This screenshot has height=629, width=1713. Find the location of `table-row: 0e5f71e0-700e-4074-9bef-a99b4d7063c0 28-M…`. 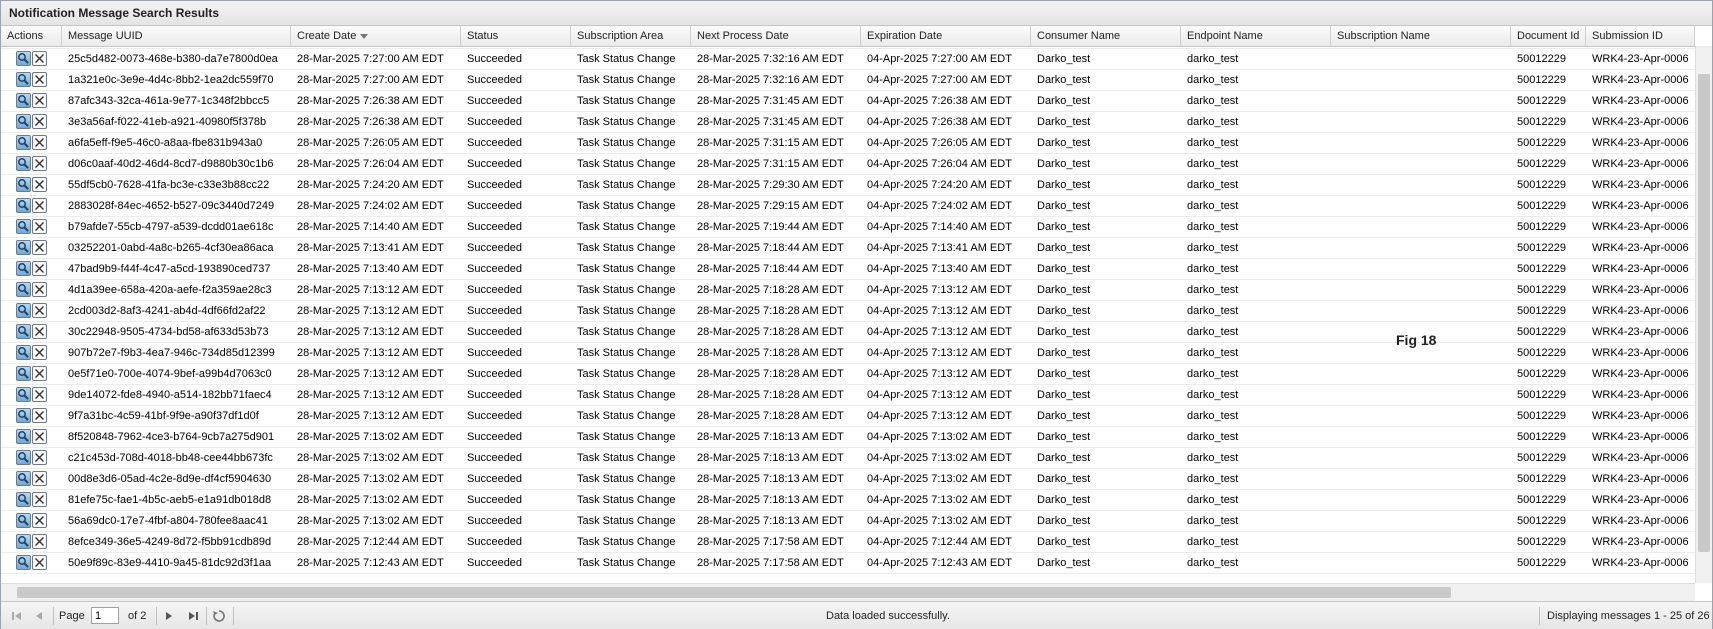

table-row: 0e5f71e0-700e-4074-9bef-a99b4d7063c0 28-M… is located at coordinates (848, 374).